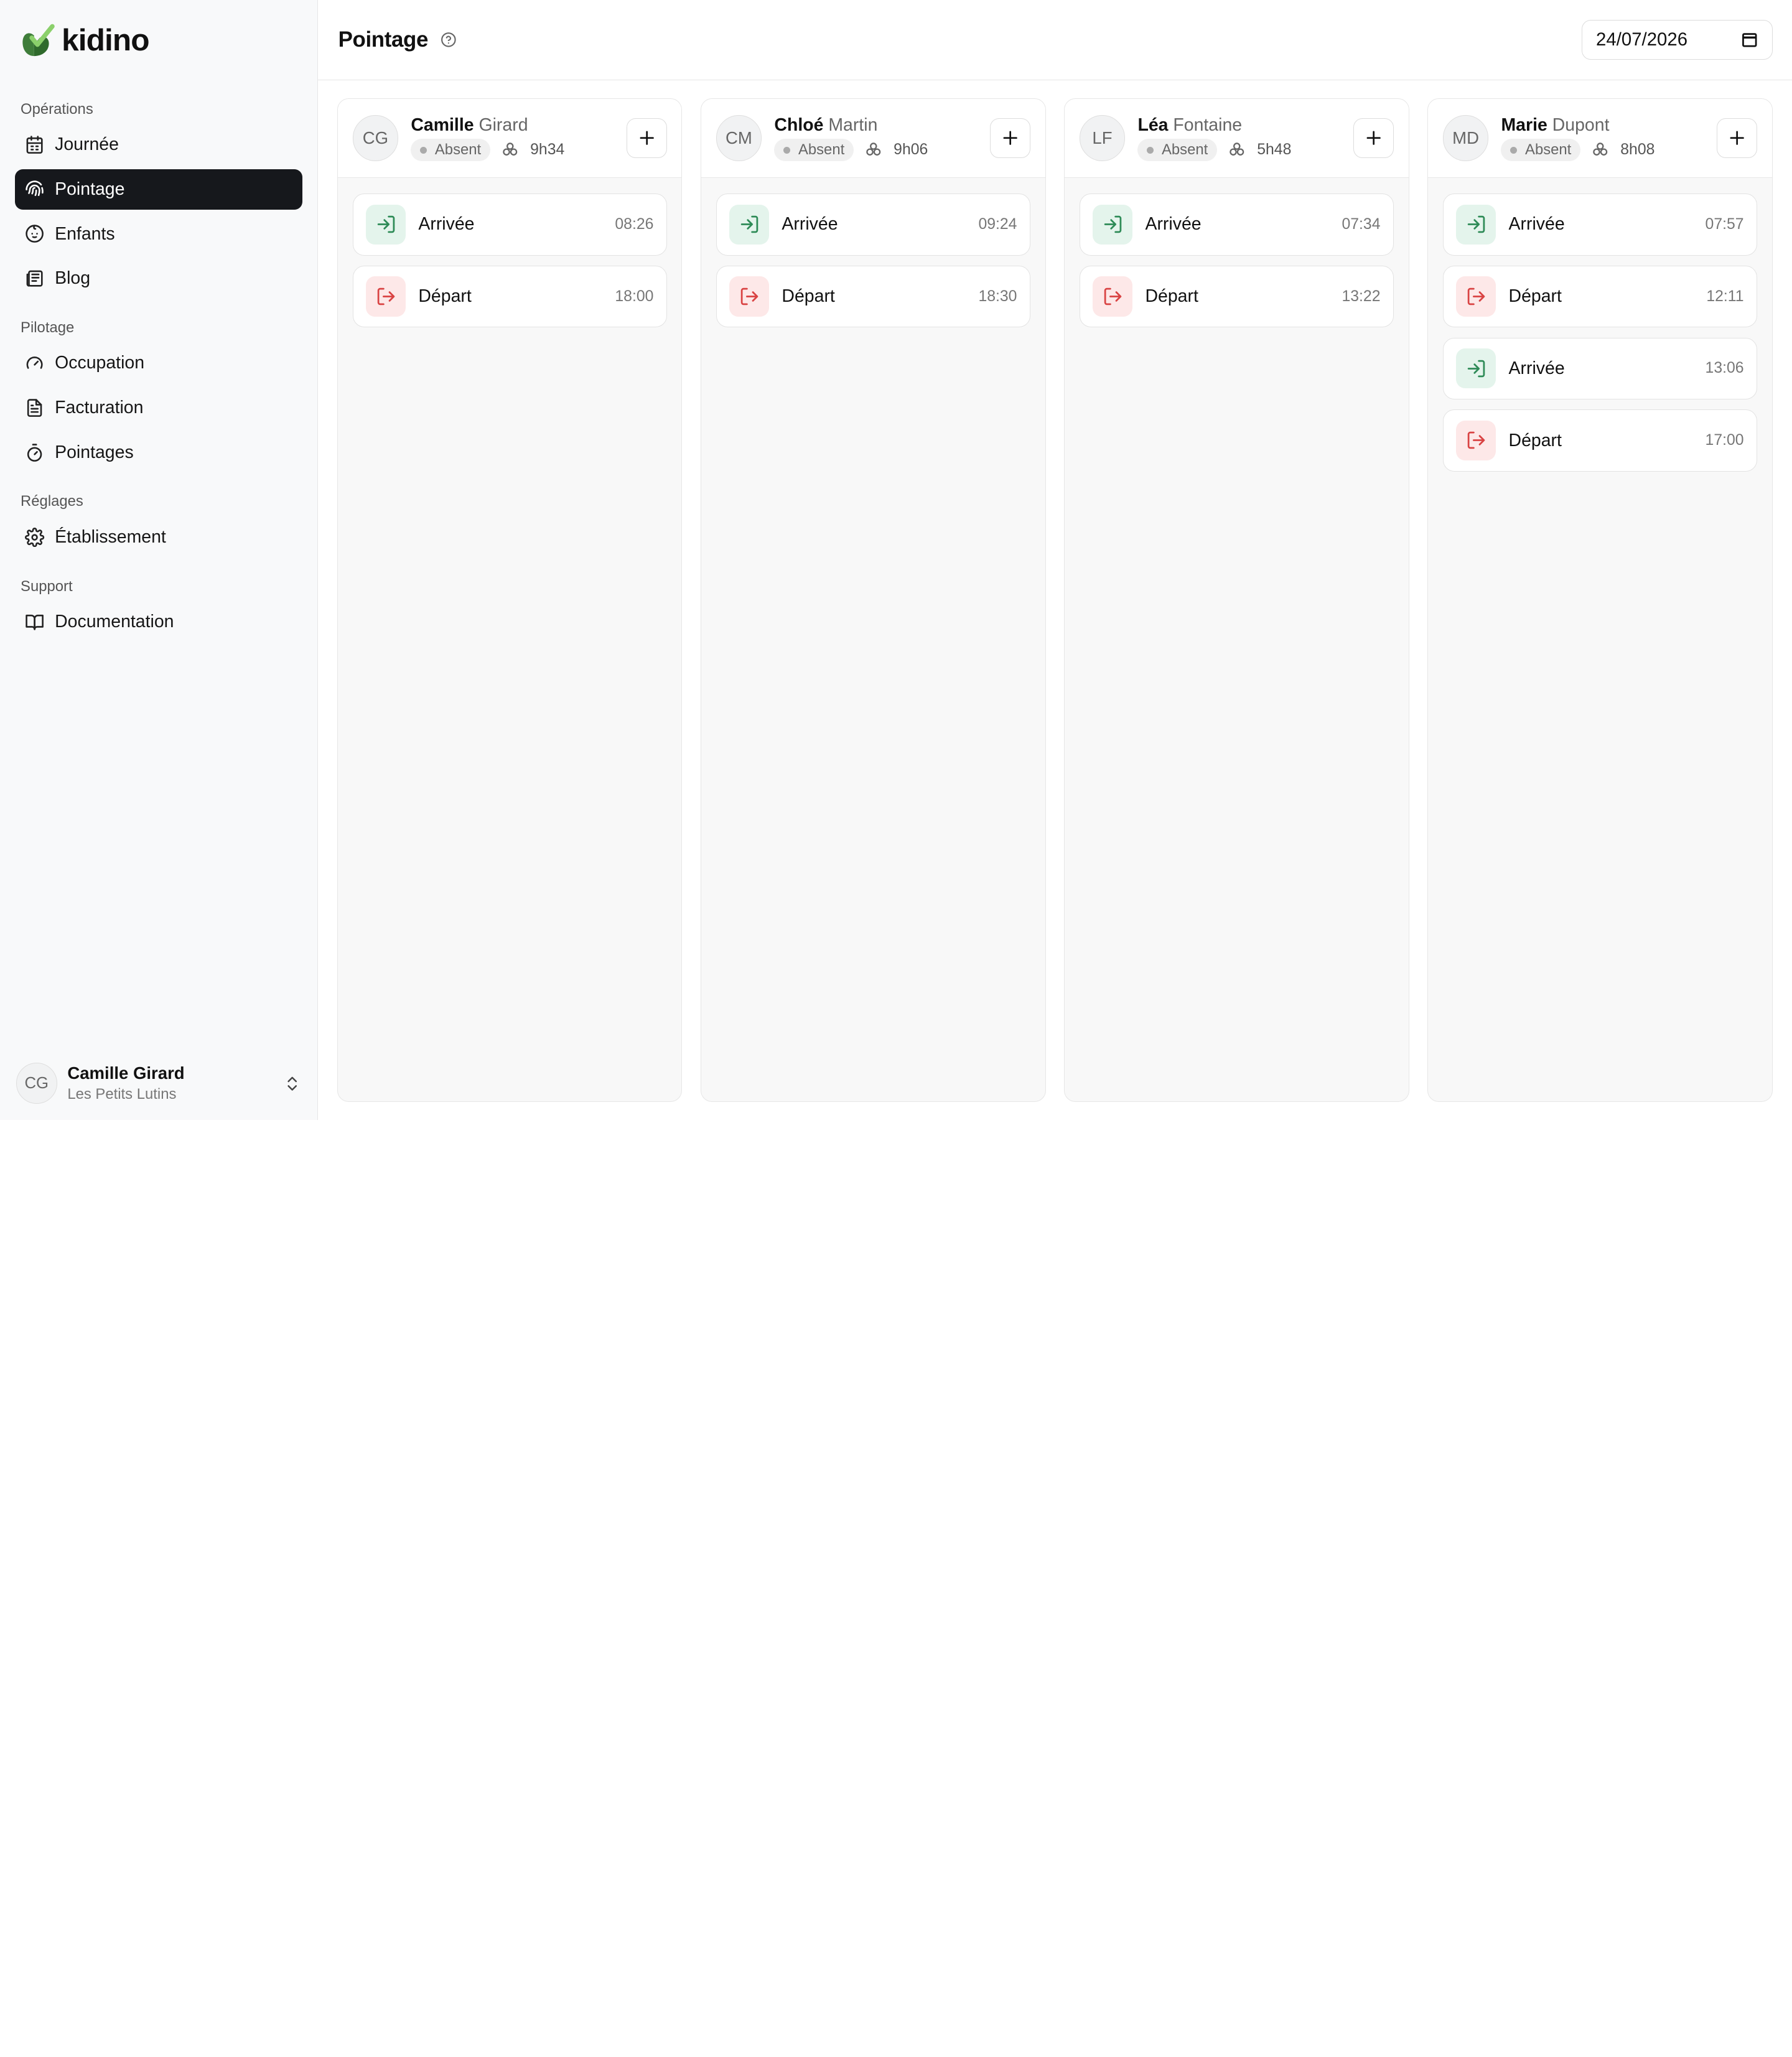  What do you see at coordinates (158, 407) in the screenshot?
I see `sidebar-item-facturation: Facturation` at bounding box center [158, 407].